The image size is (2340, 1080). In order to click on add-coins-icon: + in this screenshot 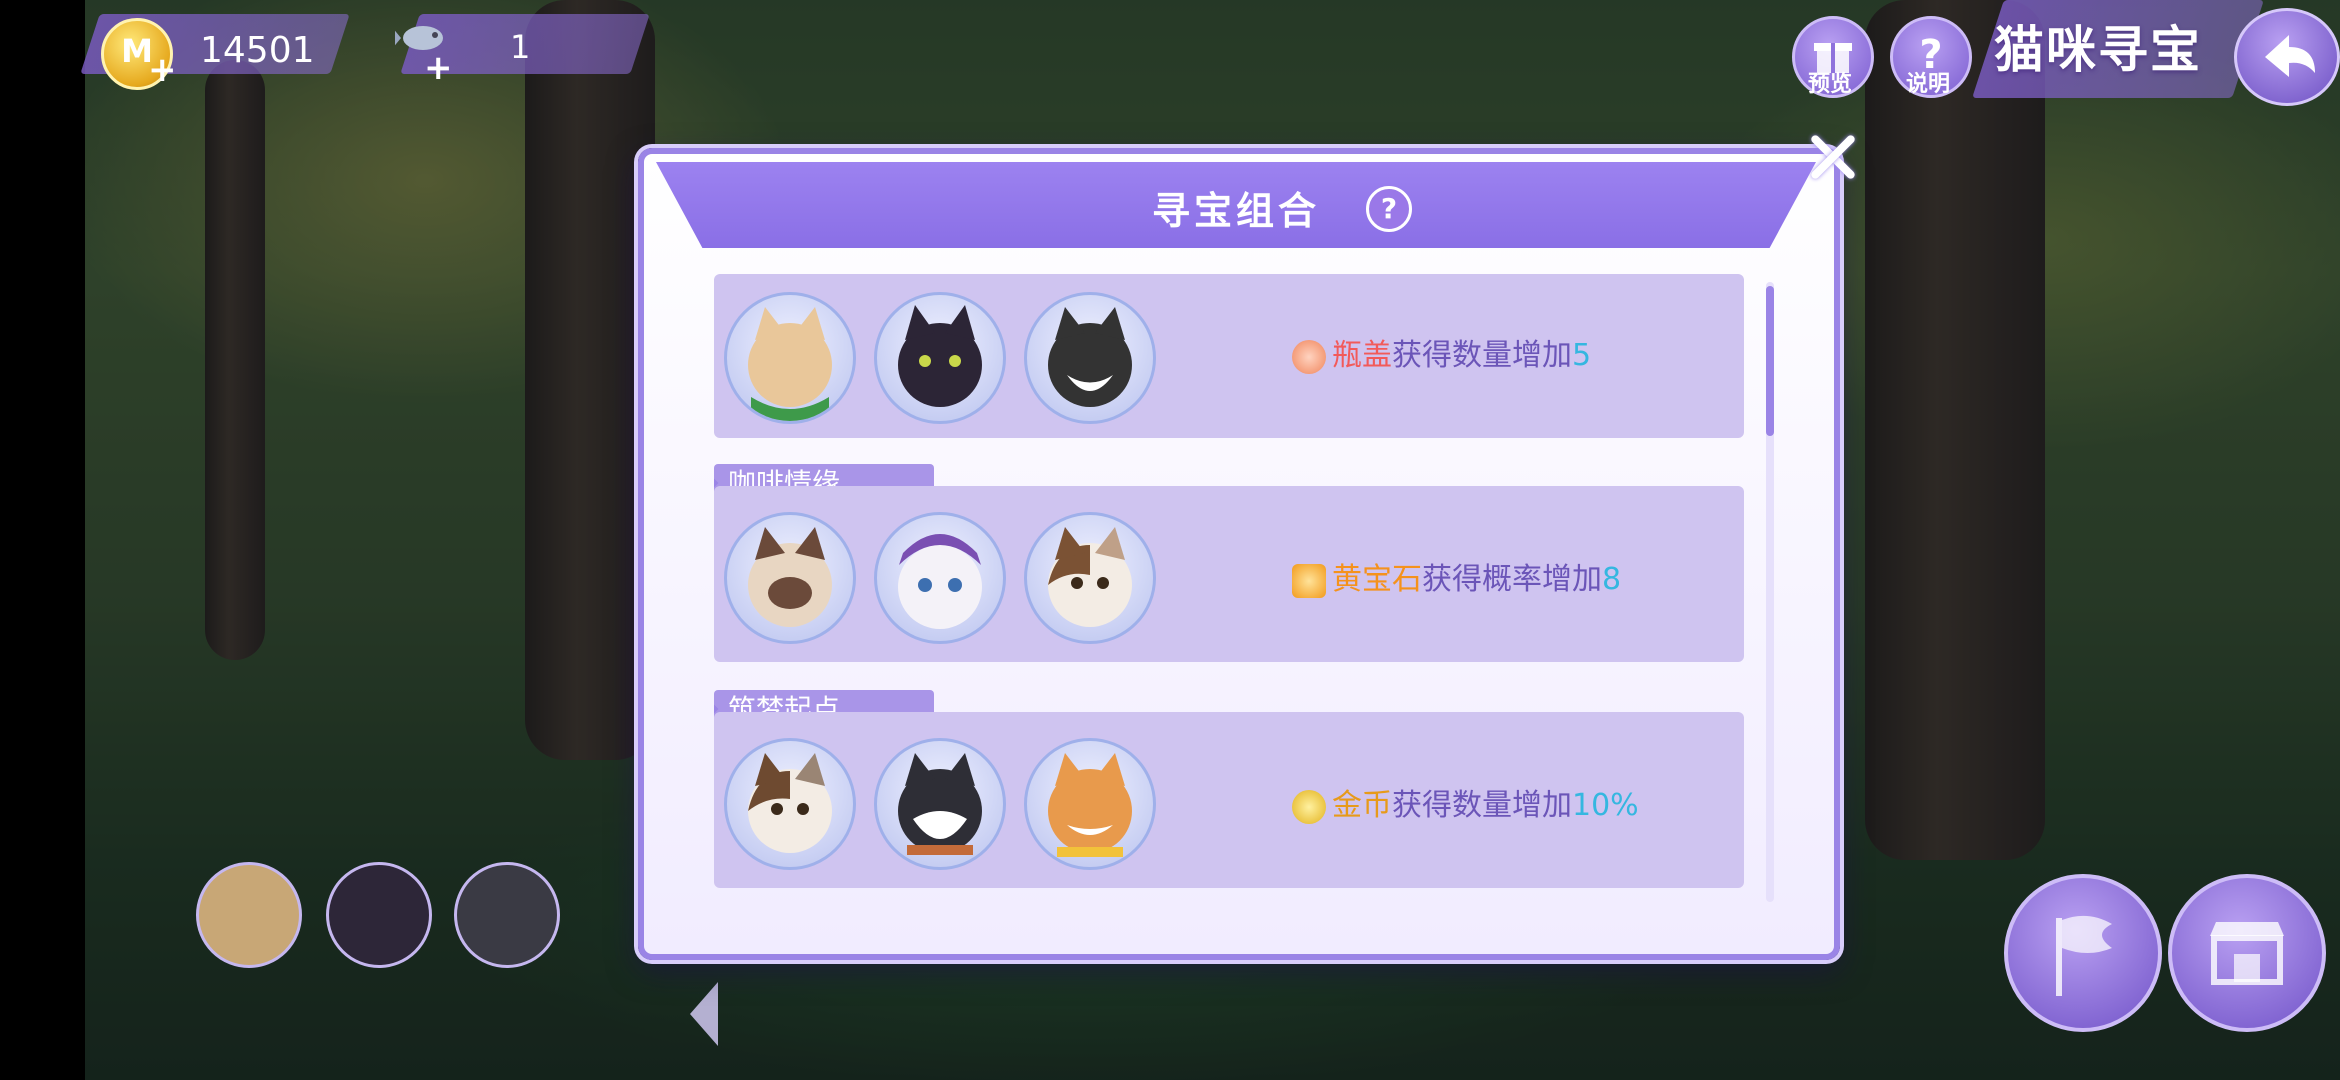, I will do `click(162, 70)`.